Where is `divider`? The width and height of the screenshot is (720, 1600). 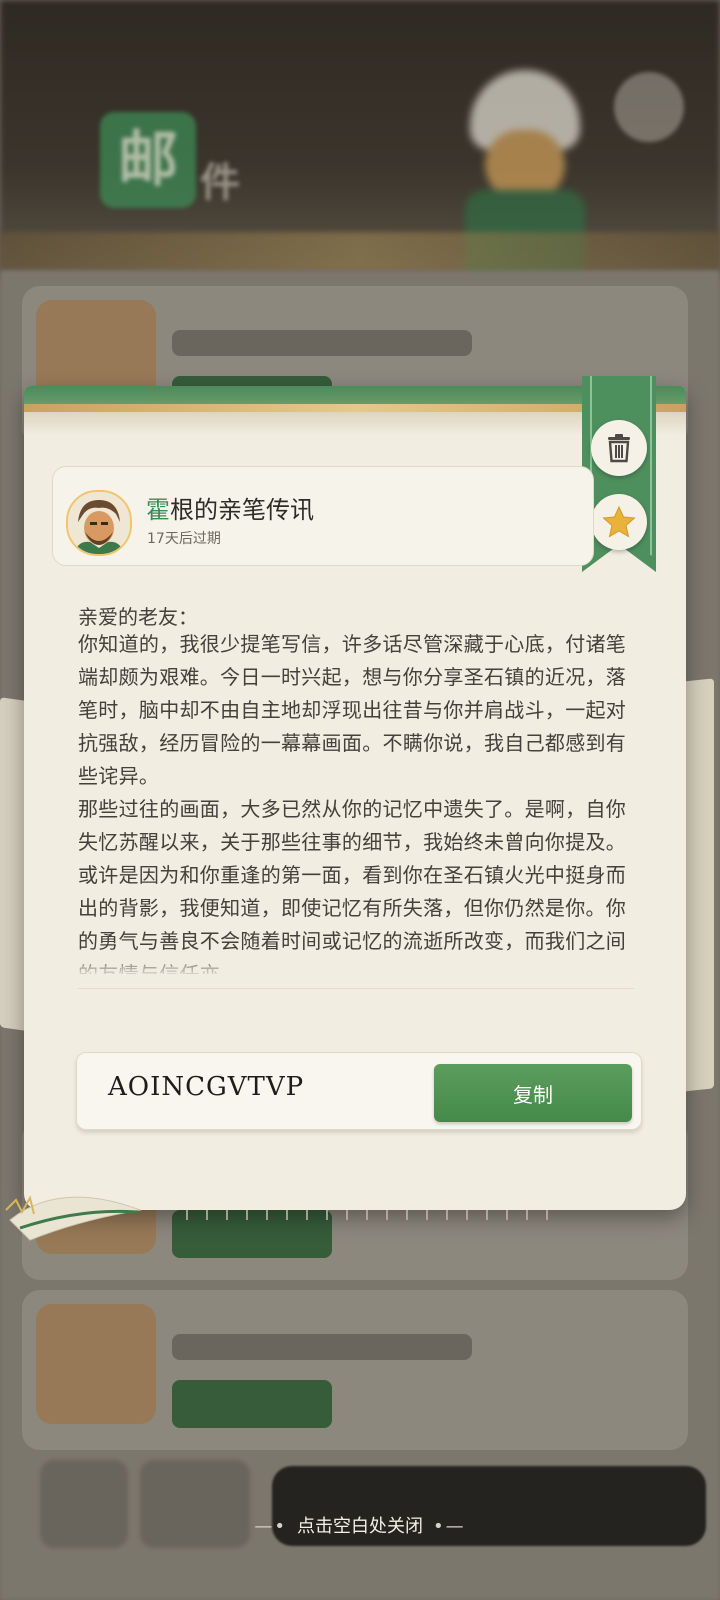
divider is located at coordinates (356, 988).